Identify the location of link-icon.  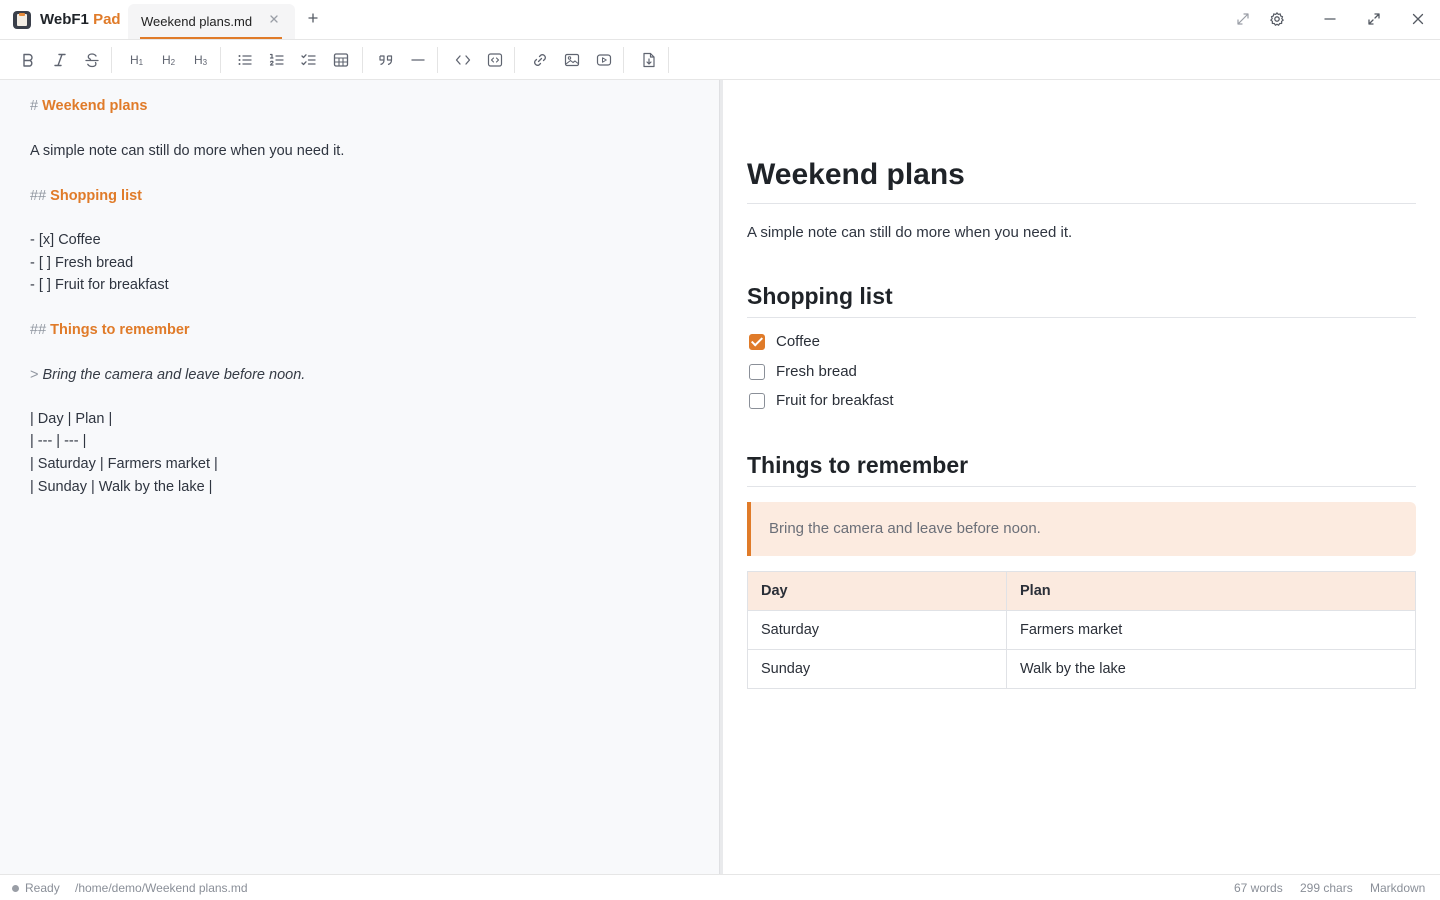
(540, 60).